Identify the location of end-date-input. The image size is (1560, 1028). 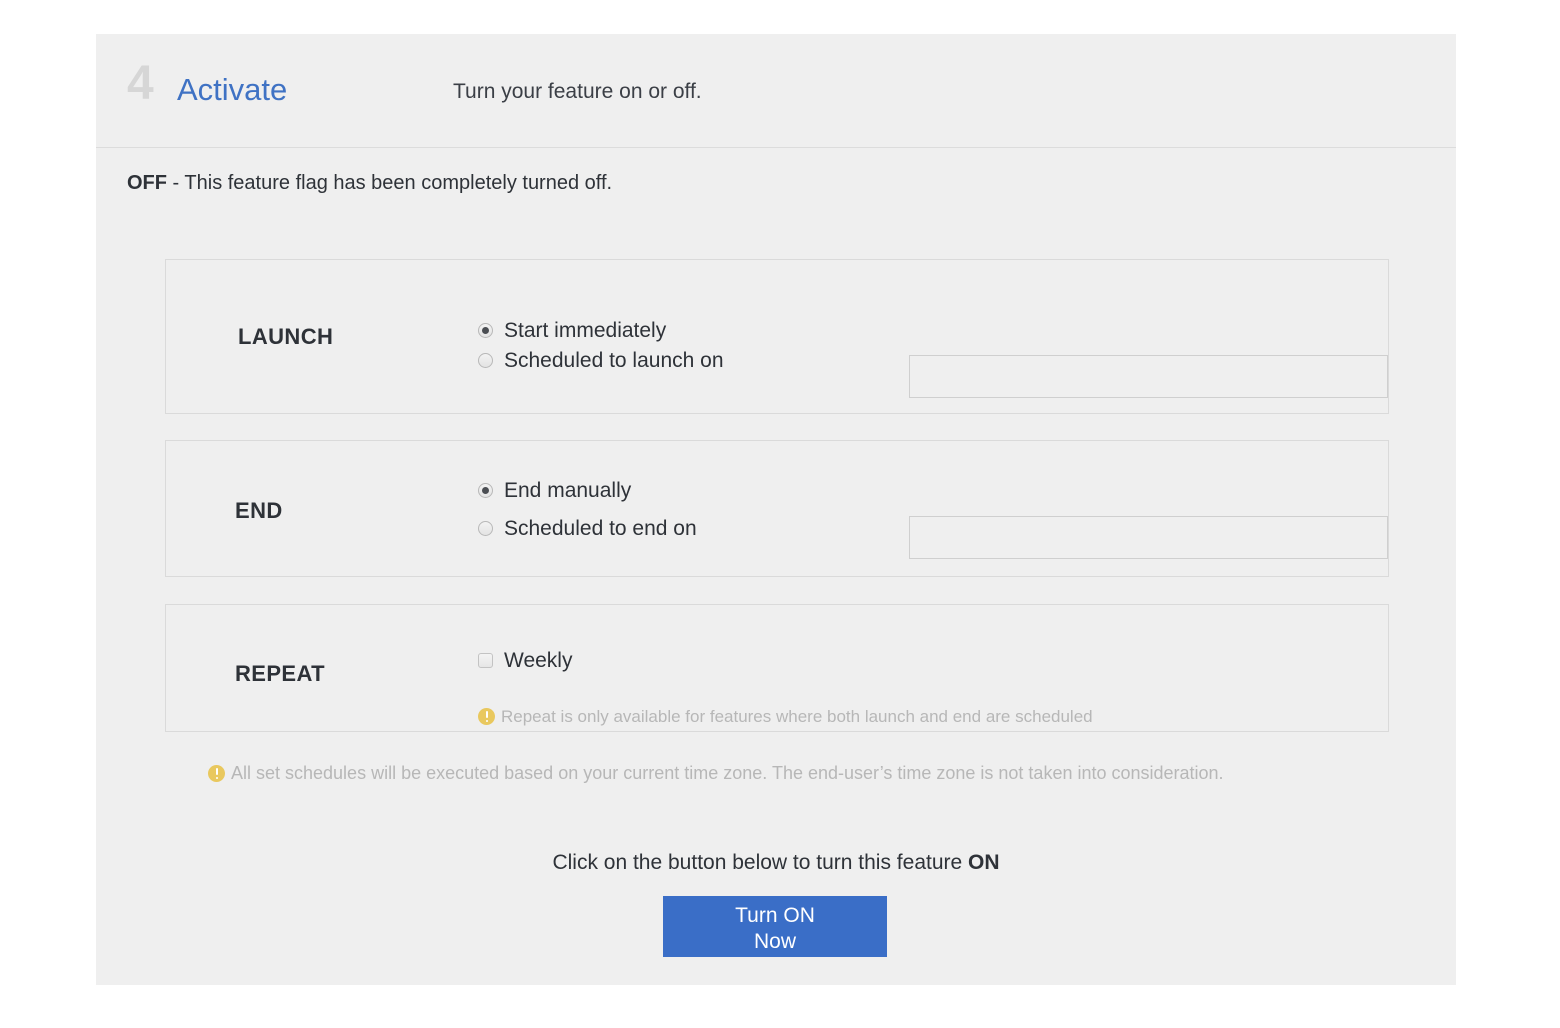
(1148, 537).